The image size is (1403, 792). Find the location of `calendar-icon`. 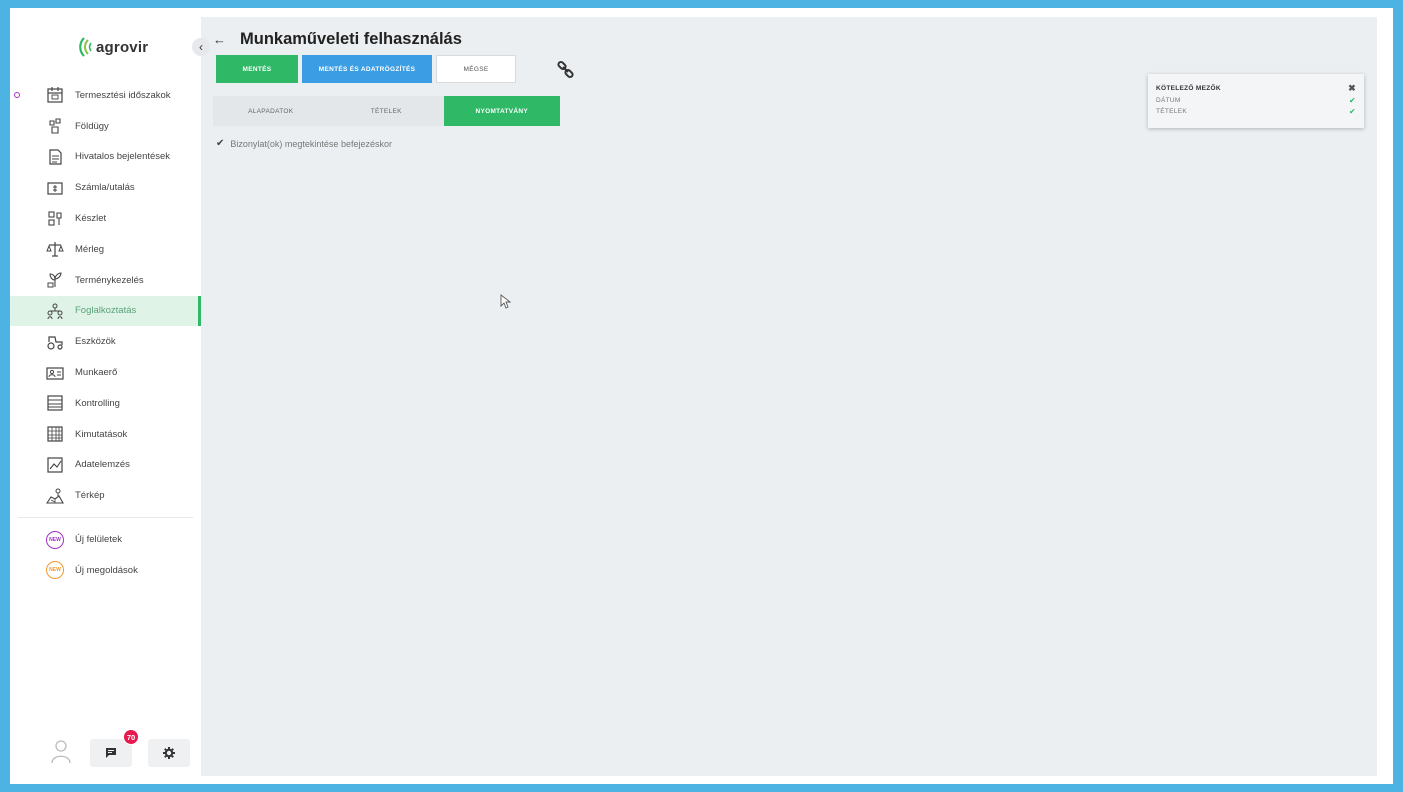

calendar-icon is located at coordinates (55, 95).